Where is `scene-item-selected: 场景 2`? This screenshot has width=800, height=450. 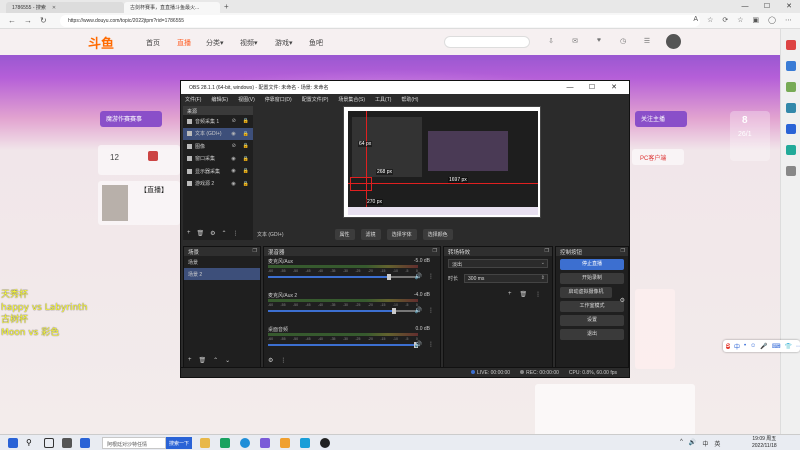
scene-item-selected: 场景 2 is located at coordinates (222, 274).